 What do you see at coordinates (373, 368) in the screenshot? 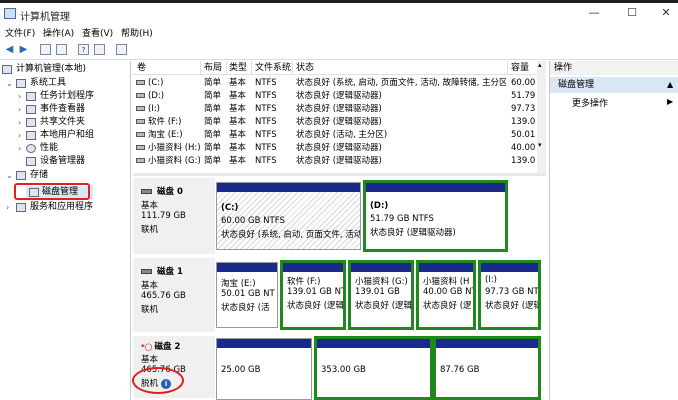
I see `partition-disk2-2: 353.00 GB` at bounding box center [373, 368].